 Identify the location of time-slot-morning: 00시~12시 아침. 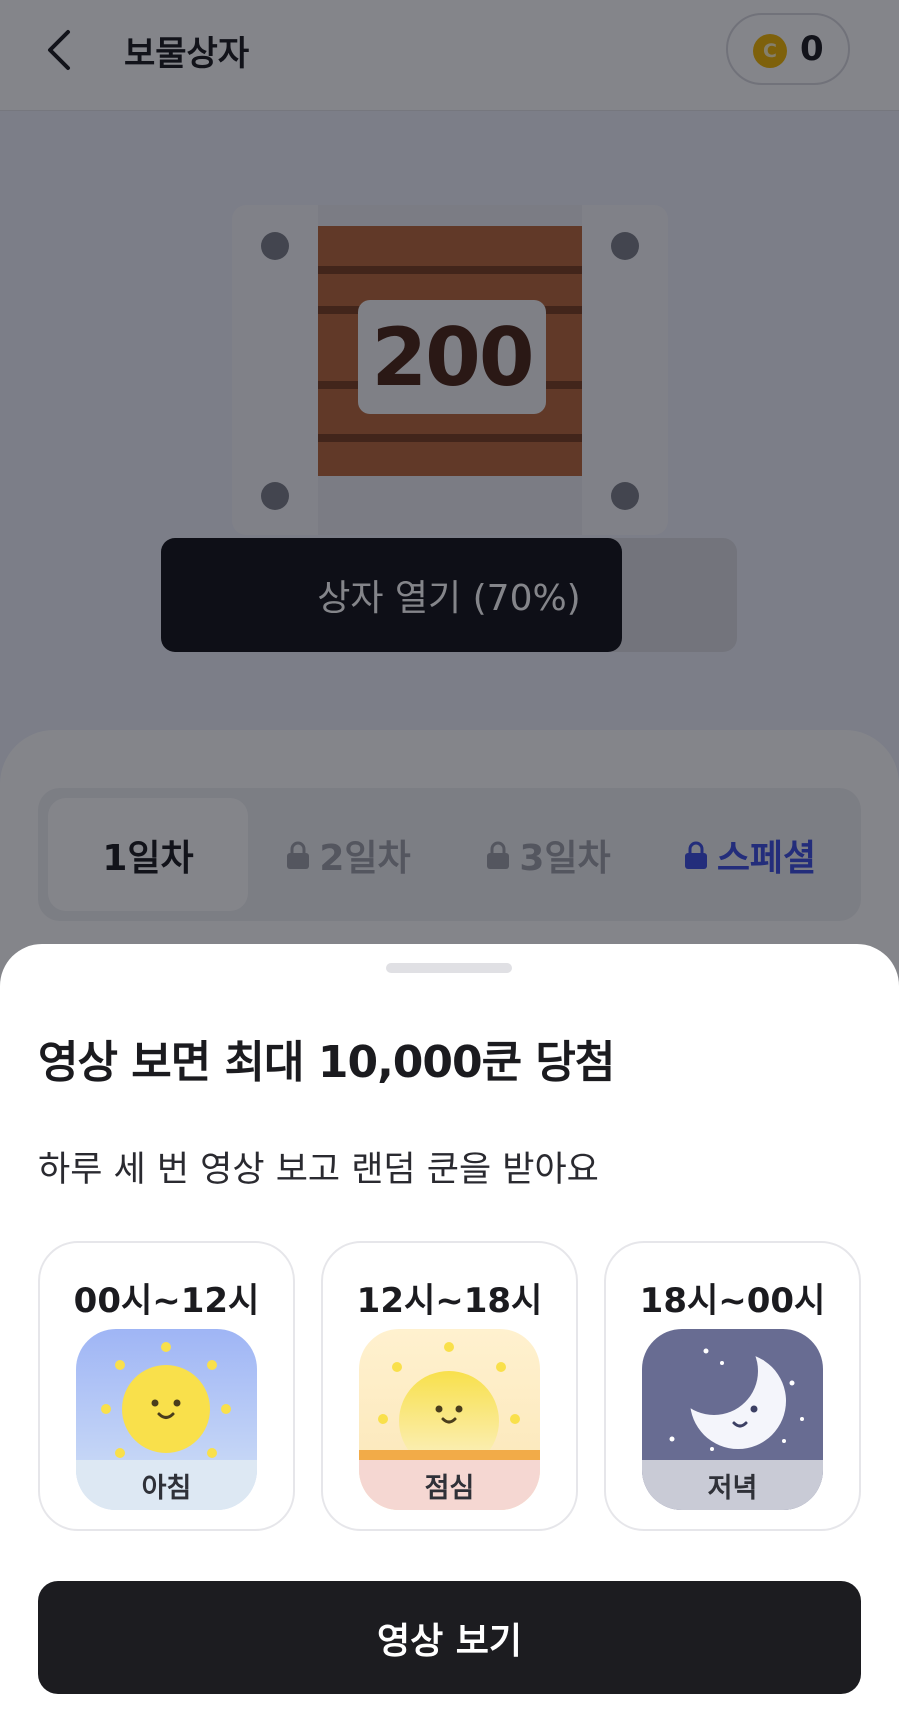
(166, 1386).